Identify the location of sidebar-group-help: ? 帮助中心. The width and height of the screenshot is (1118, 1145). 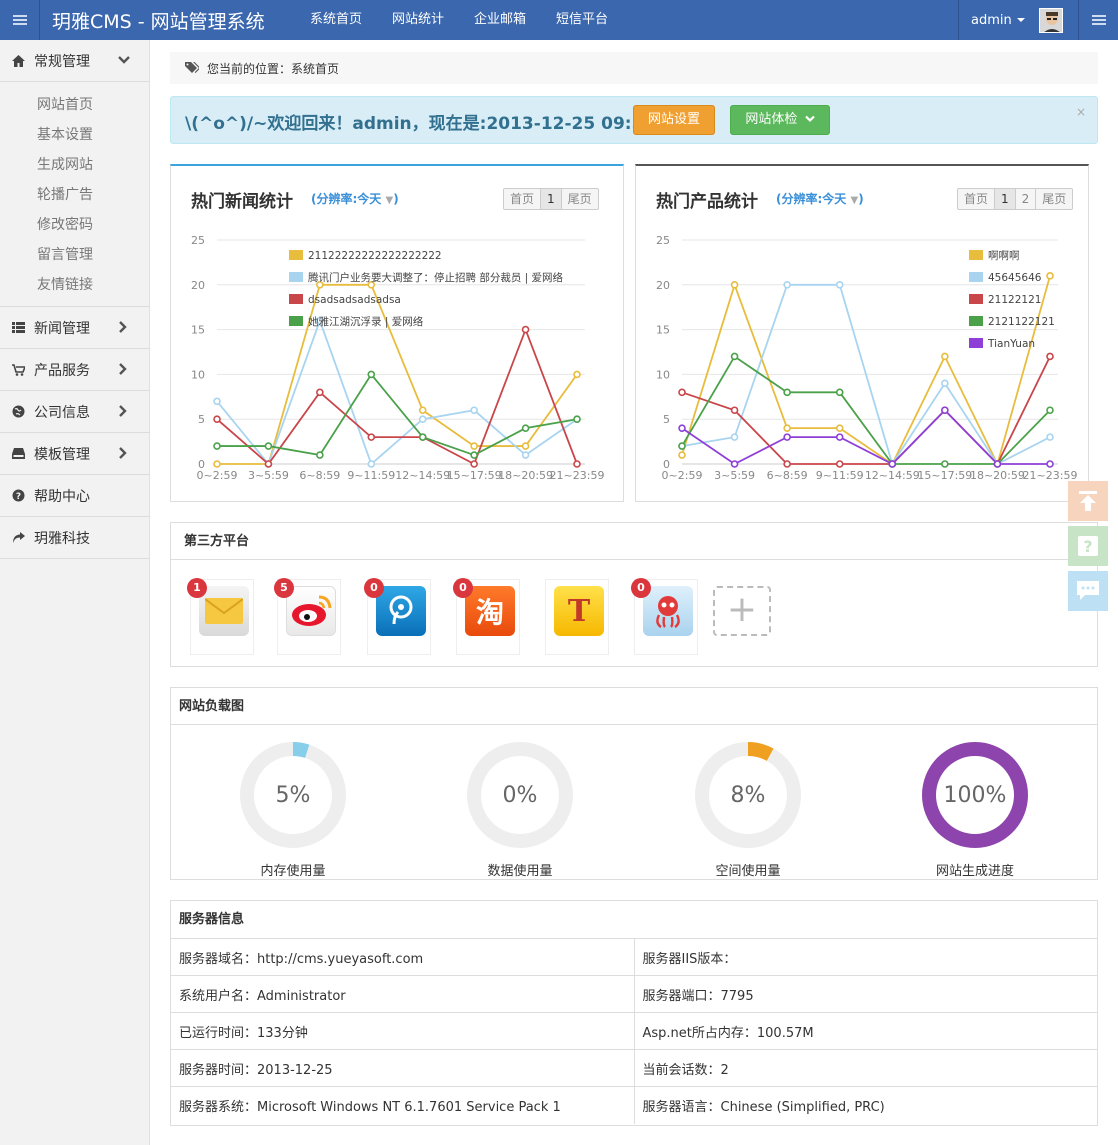
(74, 496).